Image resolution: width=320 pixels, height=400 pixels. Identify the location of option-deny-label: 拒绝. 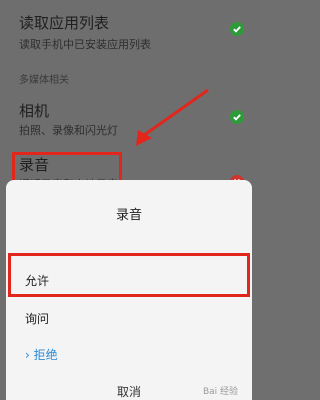
(45, 355).